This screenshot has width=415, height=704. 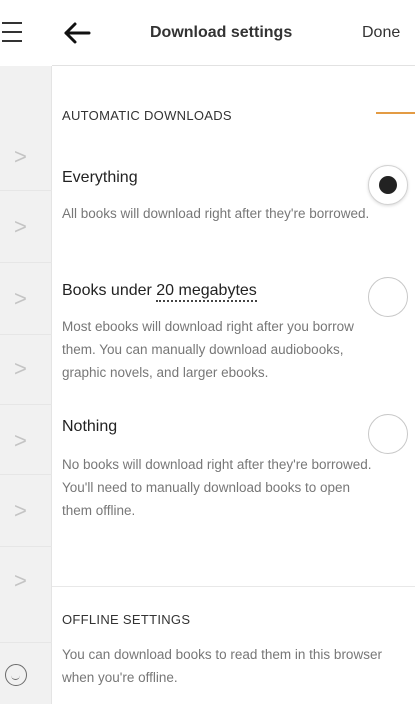 I want to click on smiley-icon, so click(x=16, y=675).